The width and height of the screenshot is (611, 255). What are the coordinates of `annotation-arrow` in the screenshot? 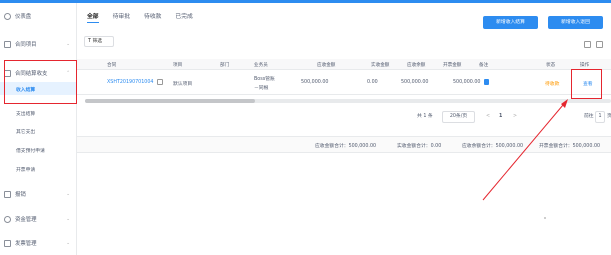 It's located at (525, 159).